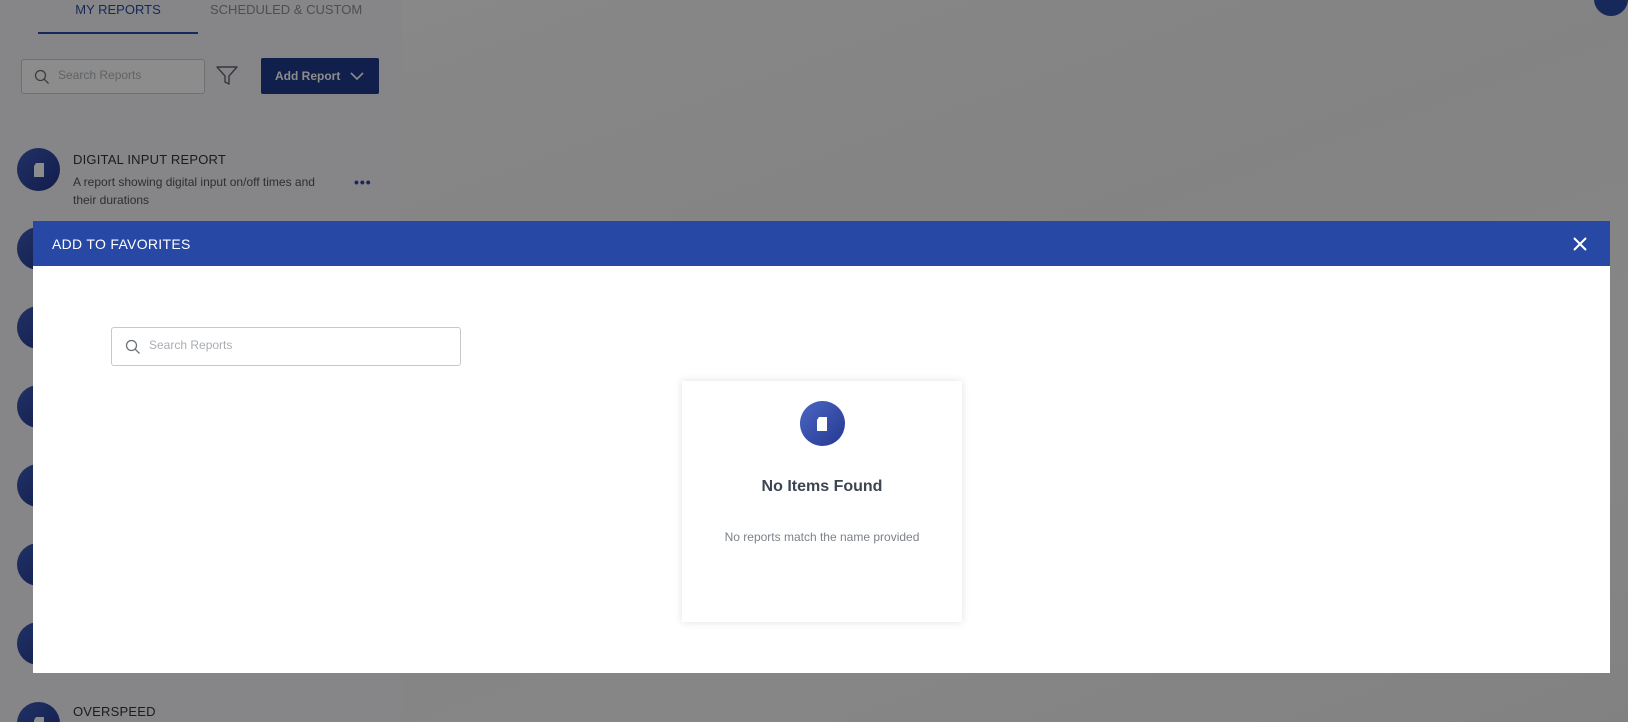  What do you see at coordinates (822, 486) in the screenshot?
I see `empty-state-title: No Items Found` at bounding box center [822, 486].